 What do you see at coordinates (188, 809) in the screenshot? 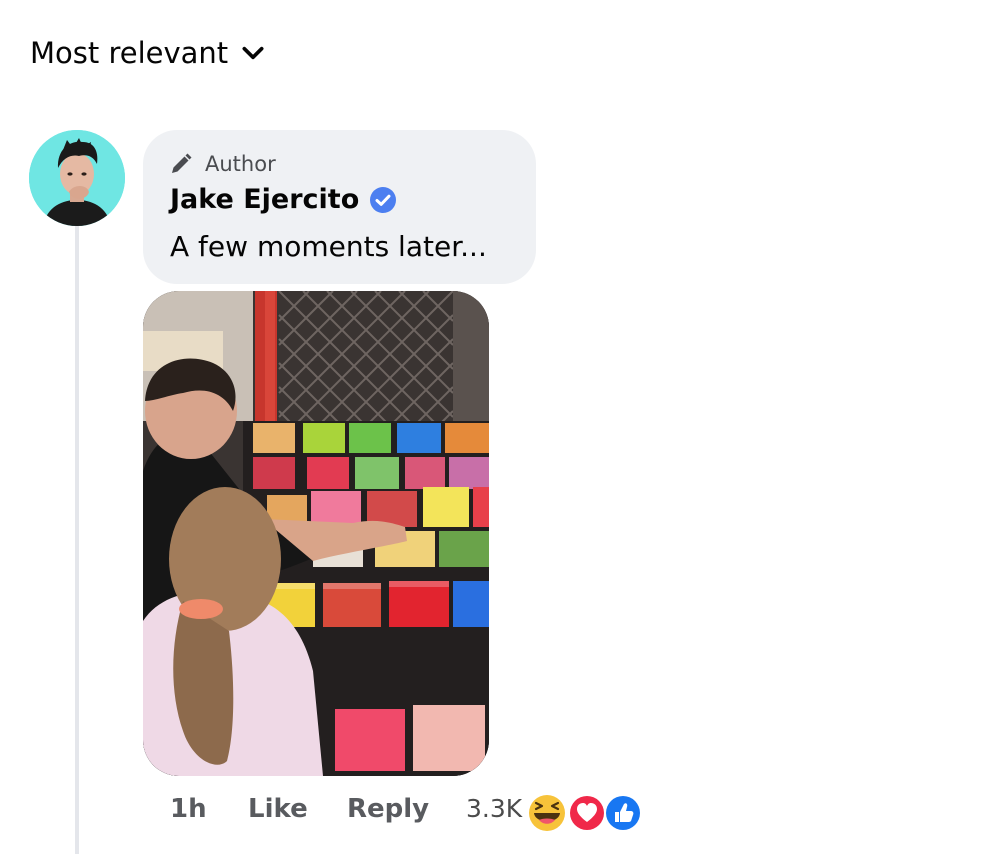
I see `comment-timestamp: 1h` at bounding box center [188, 809].